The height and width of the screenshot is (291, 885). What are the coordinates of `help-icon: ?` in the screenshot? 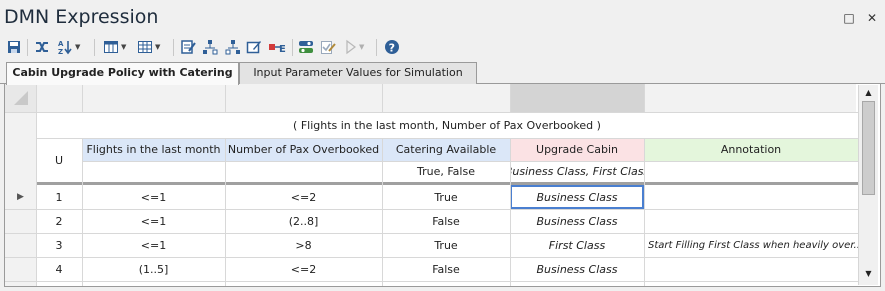 It's located at (392, 47).